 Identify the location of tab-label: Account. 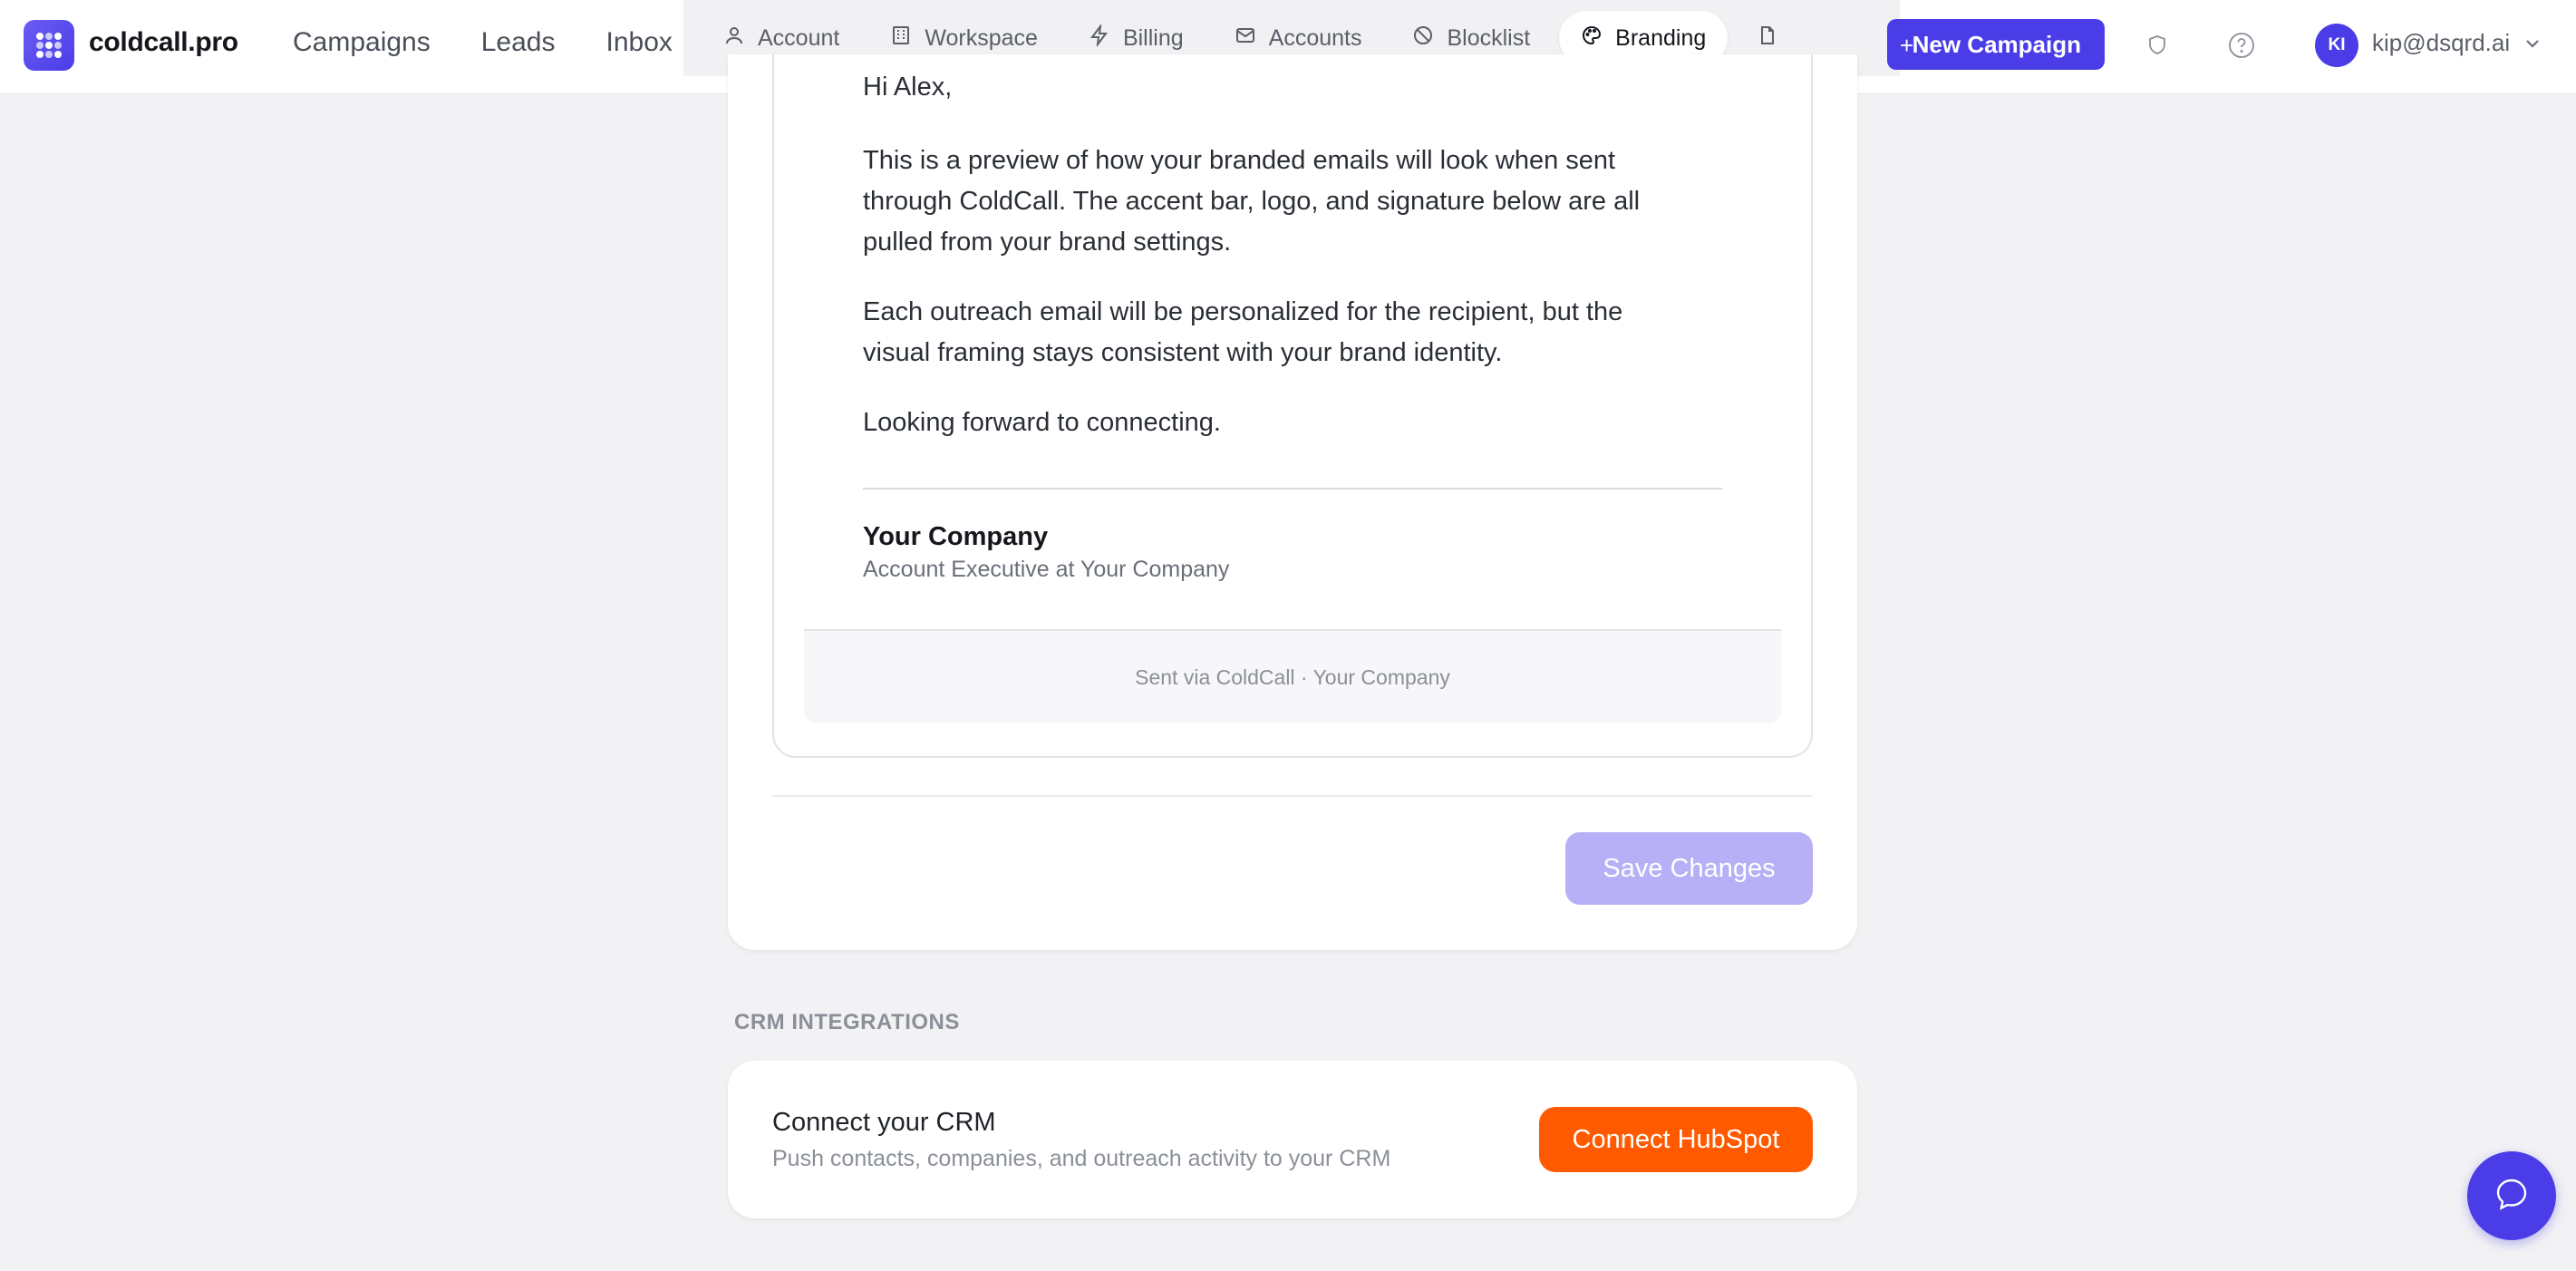
(799, 37).